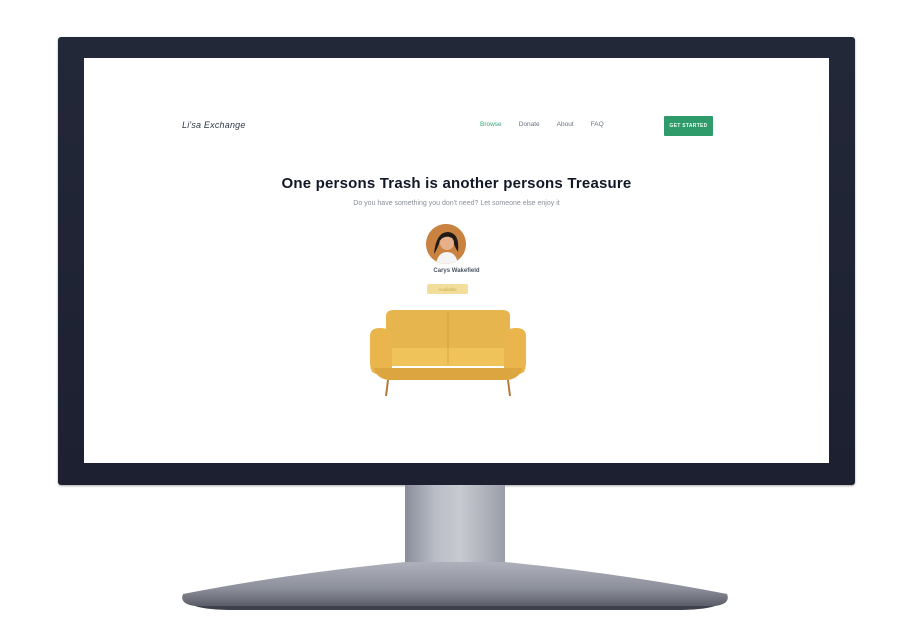 This screenshot has width=900, height=630. Describe the element at coordinates (491, 124) in the screenshot. I see `nav-link-browse: Browse` at that location.